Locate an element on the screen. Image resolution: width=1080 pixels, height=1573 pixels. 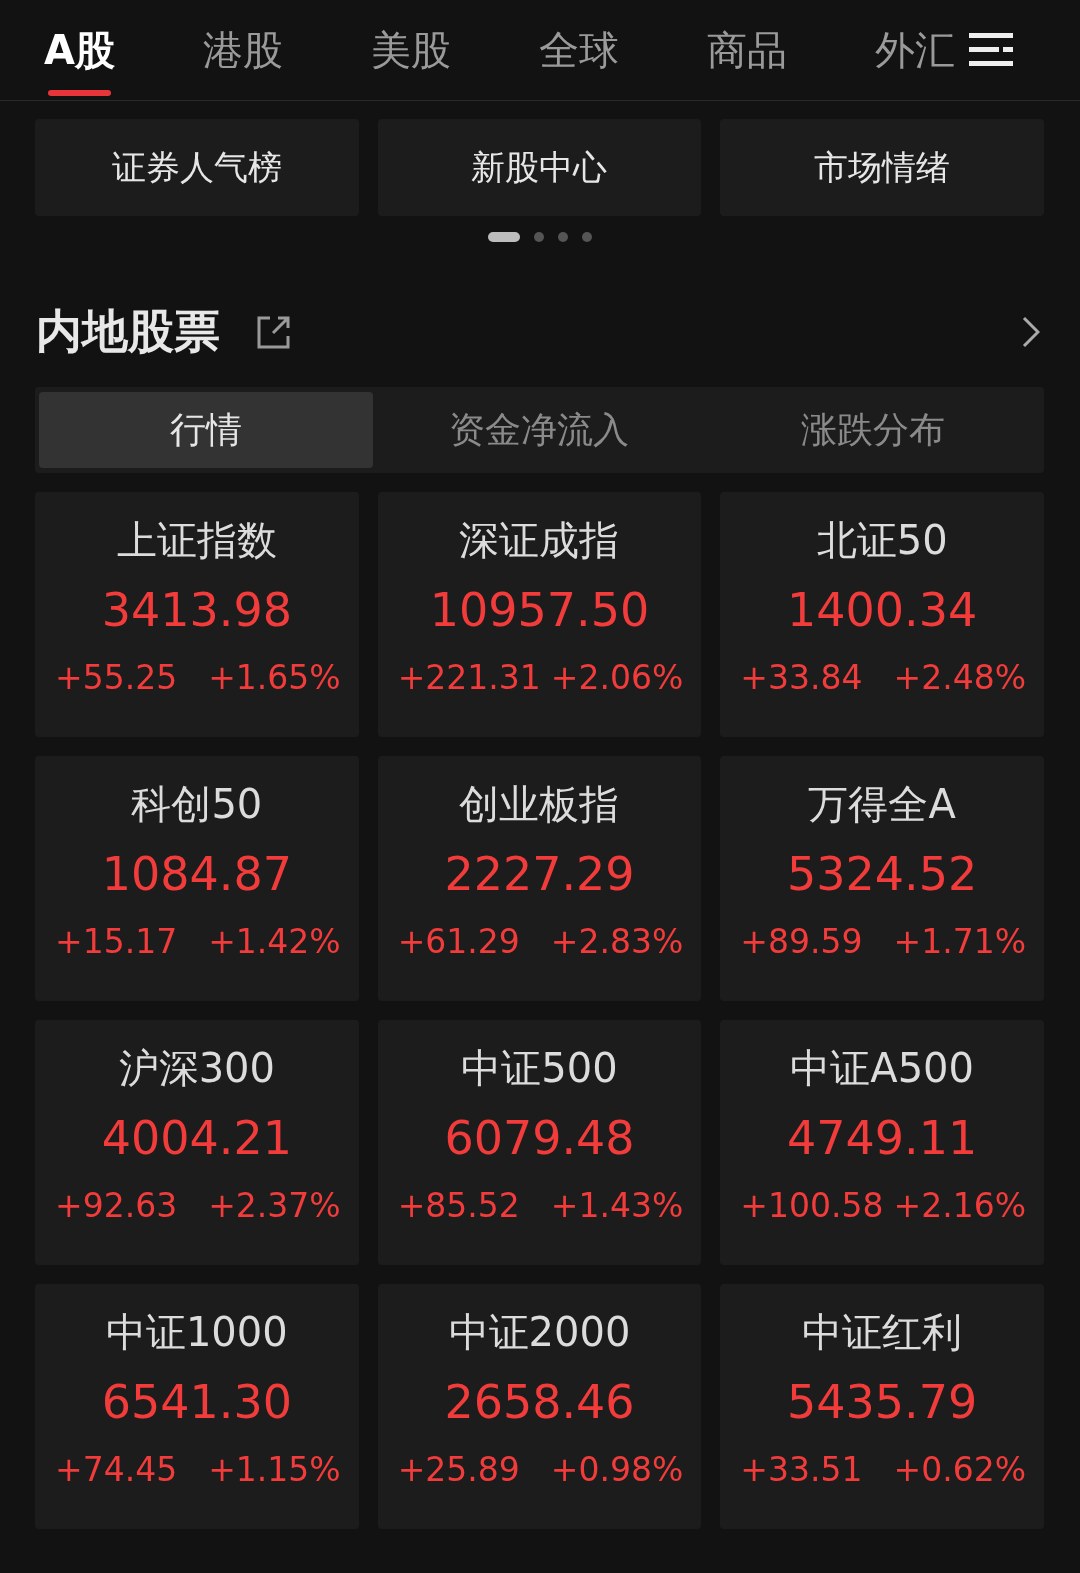
section-title: 内地股票 is located at coordinates (128, 331).